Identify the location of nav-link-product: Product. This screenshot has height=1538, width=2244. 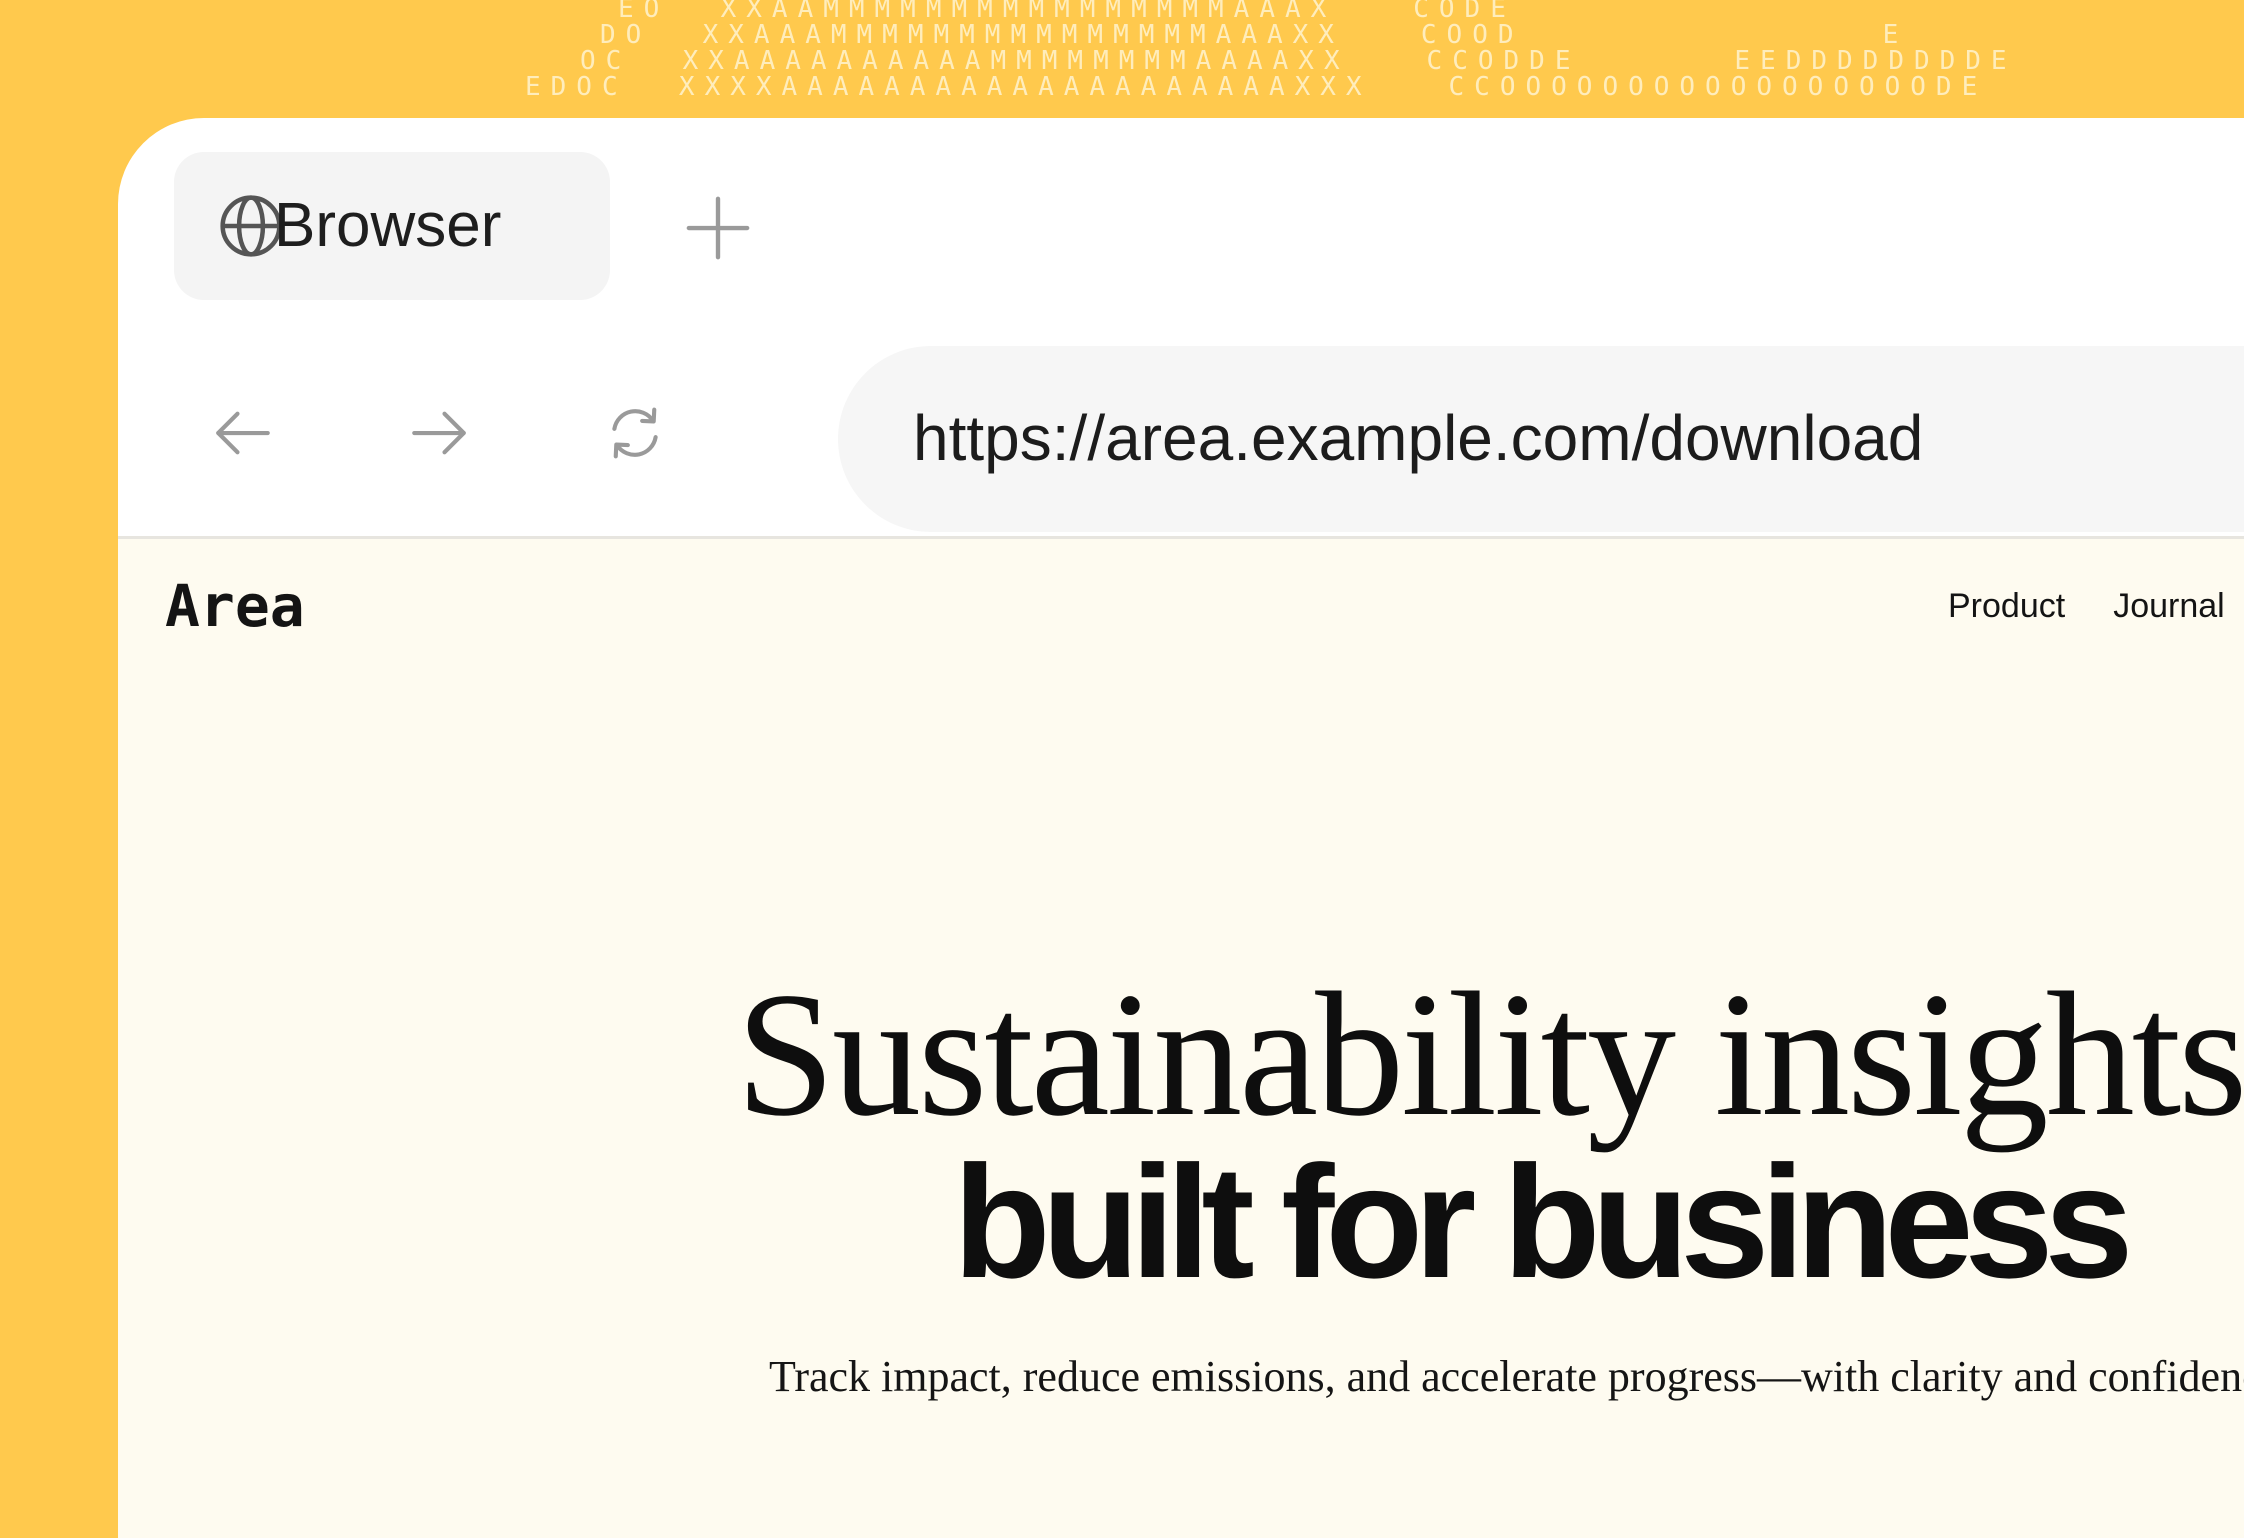
(2006, 606).